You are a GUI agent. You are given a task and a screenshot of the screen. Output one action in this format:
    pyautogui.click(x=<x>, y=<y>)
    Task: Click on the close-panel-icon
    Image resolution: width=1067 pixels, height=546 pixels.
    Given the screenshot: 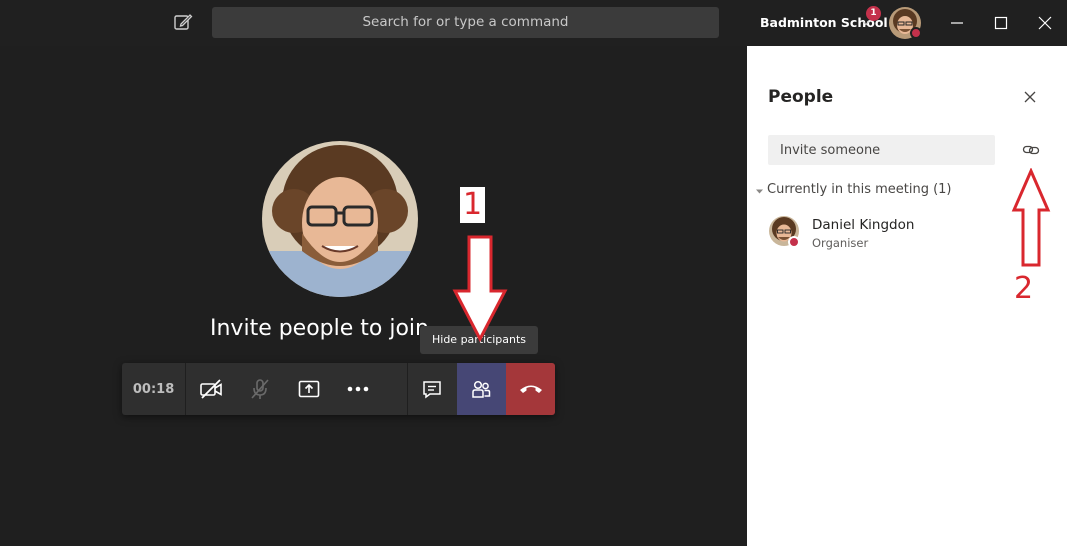 What is the action you would take?
    pyautogui.click(x=1030, y=97)
    